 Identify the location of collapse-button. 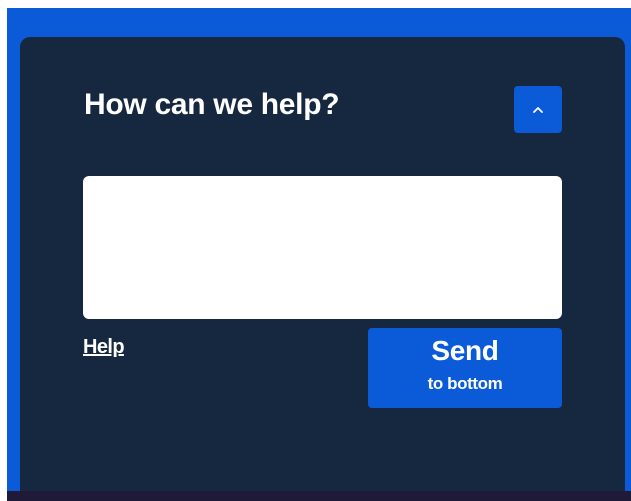
(538, 109).